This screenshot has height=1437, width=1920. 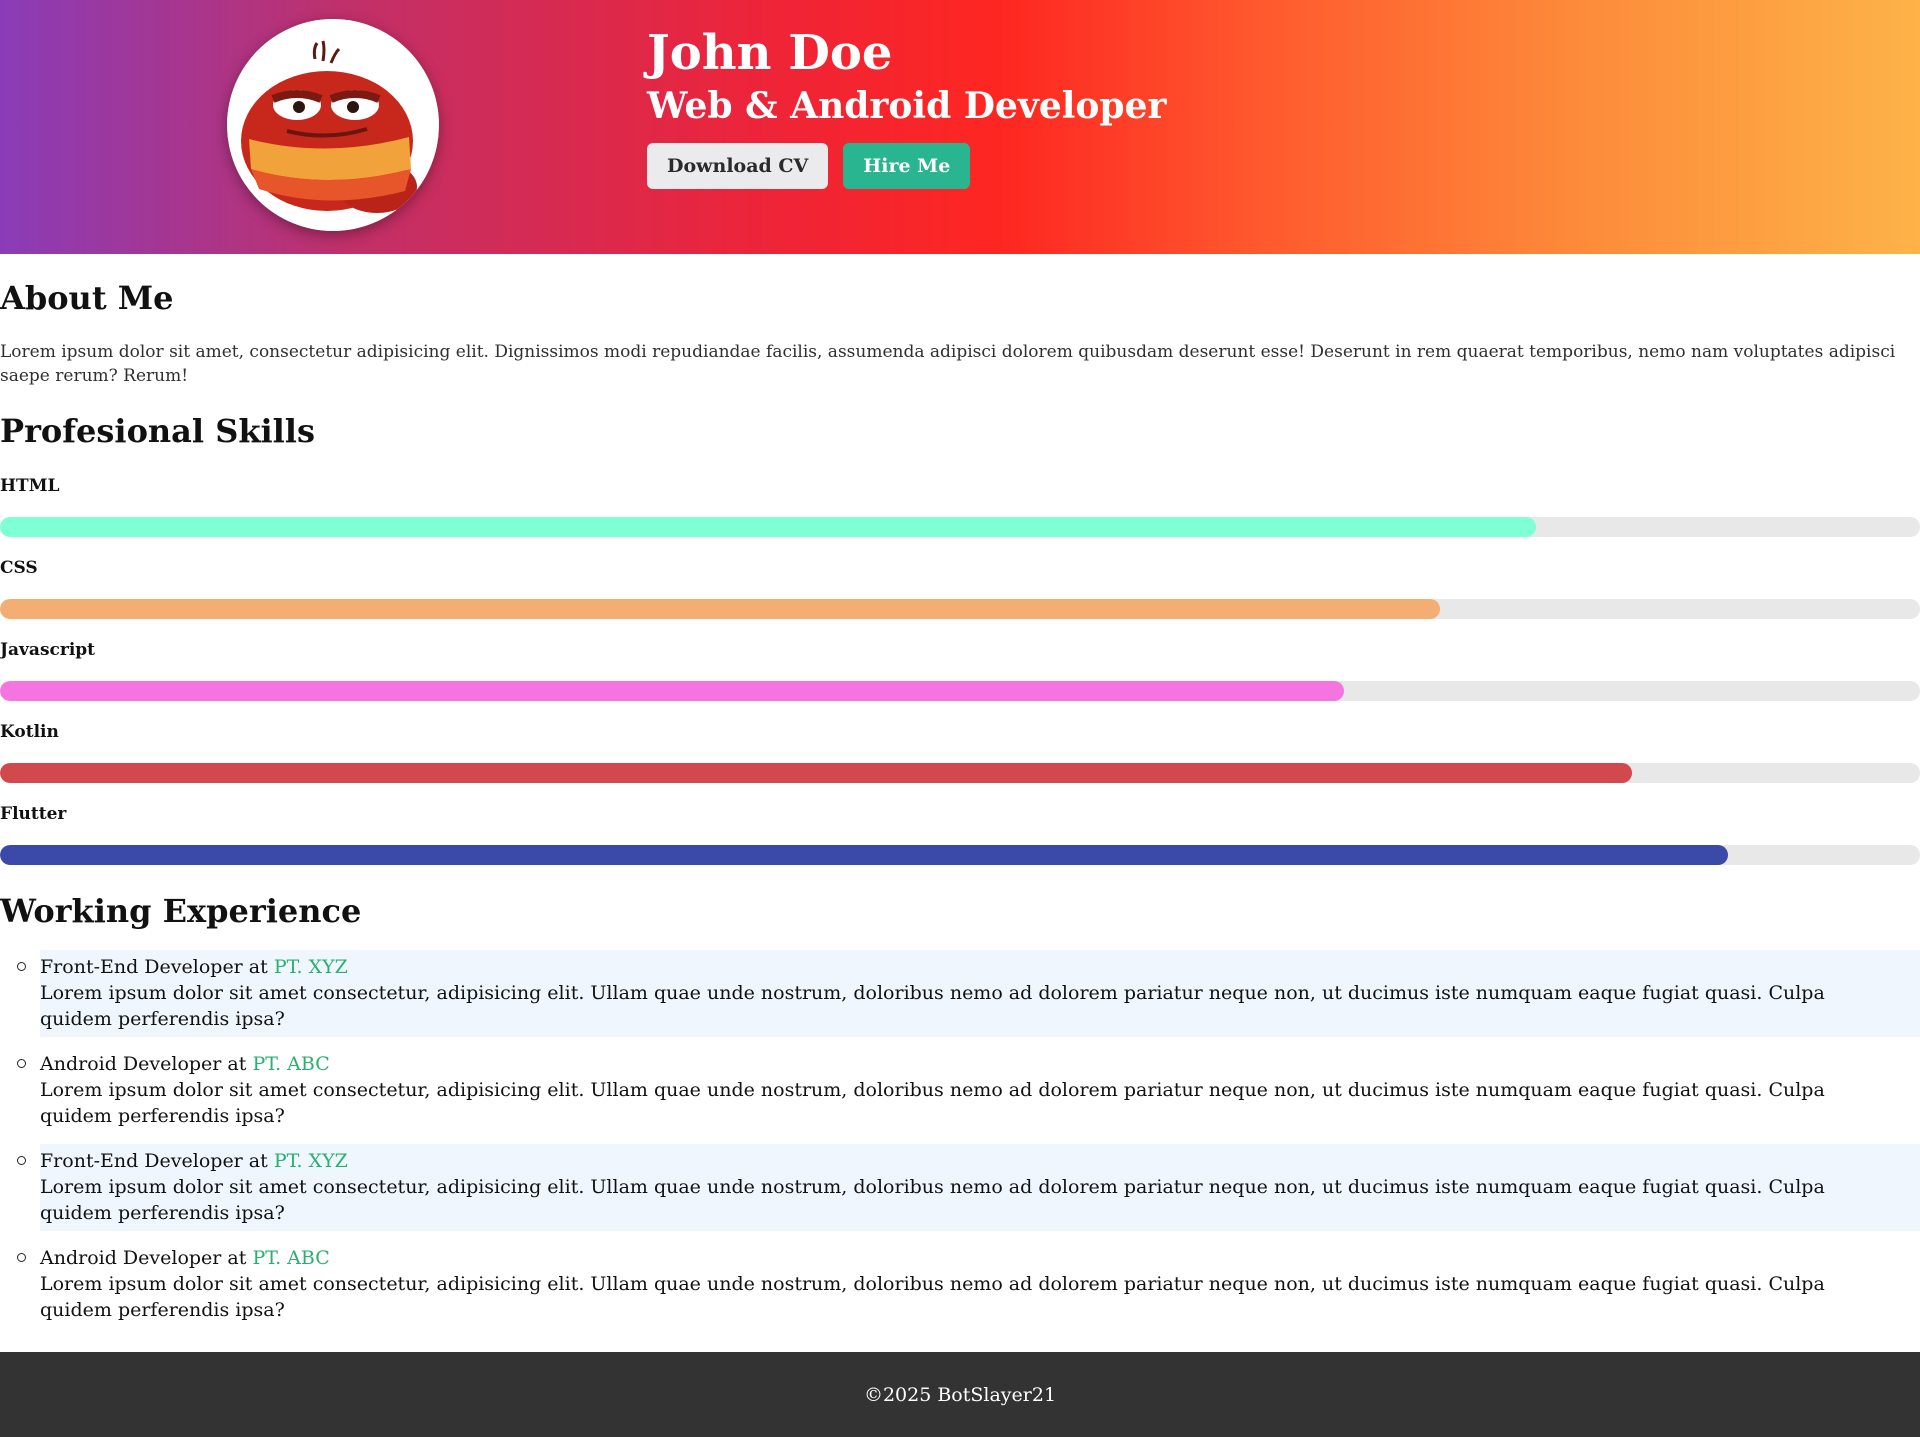 What do you see at coordinates (770, 53) in the screenshot?
I see `profile-name: John Doe` at bounding box center [770, 53].